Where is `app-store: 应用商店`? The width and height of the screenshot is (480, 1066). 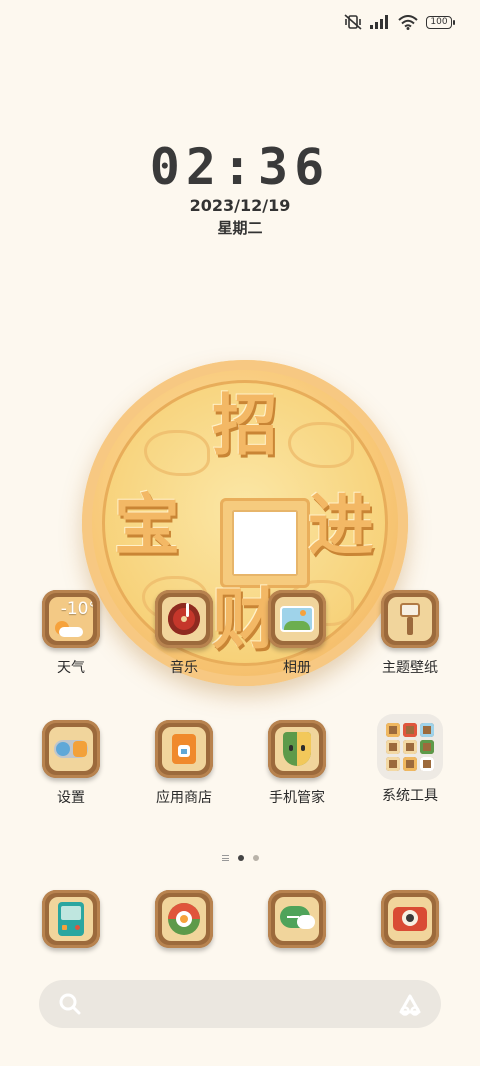
app-store: 应用商店 is located at coordinates (184, 763).